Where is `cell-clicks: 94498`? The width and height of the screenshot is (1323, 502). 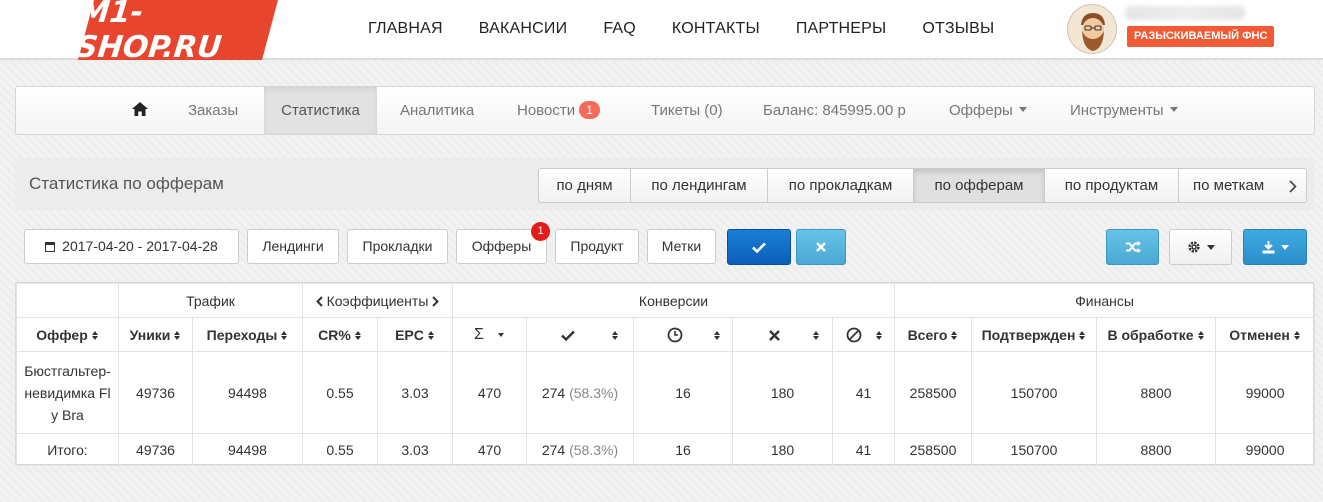 cell-clicks: 94498 is located at coordinates (247, 392).